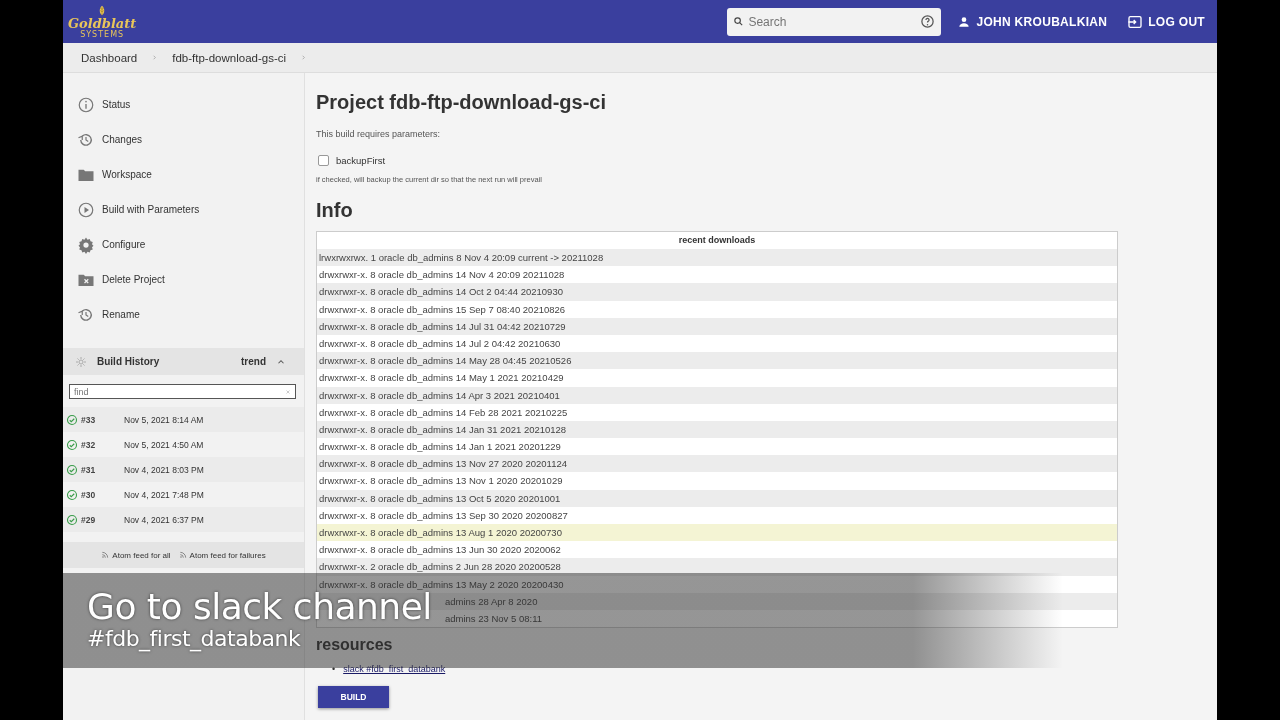  Describe the element at coordinates (361, 160) in the screenshot. I see `checkbox-label: backupFirst` at that location.